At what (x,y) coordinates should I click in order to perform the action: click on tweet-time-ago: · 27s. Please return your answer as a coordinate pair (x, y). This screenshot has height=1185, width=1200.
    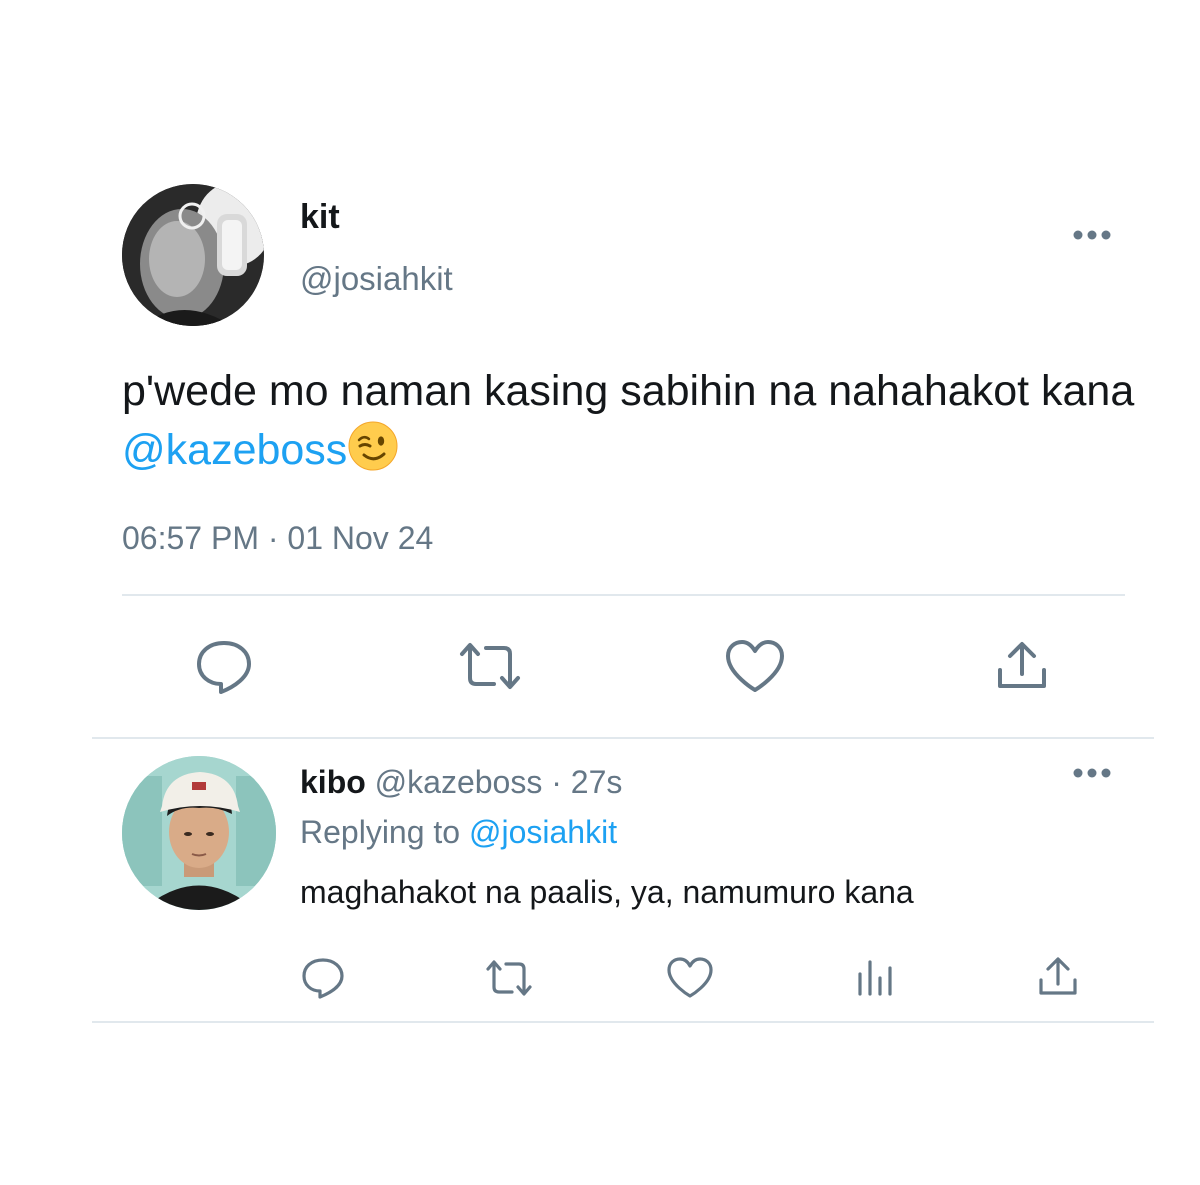
    Looking at the image, I should click on (586, 782).